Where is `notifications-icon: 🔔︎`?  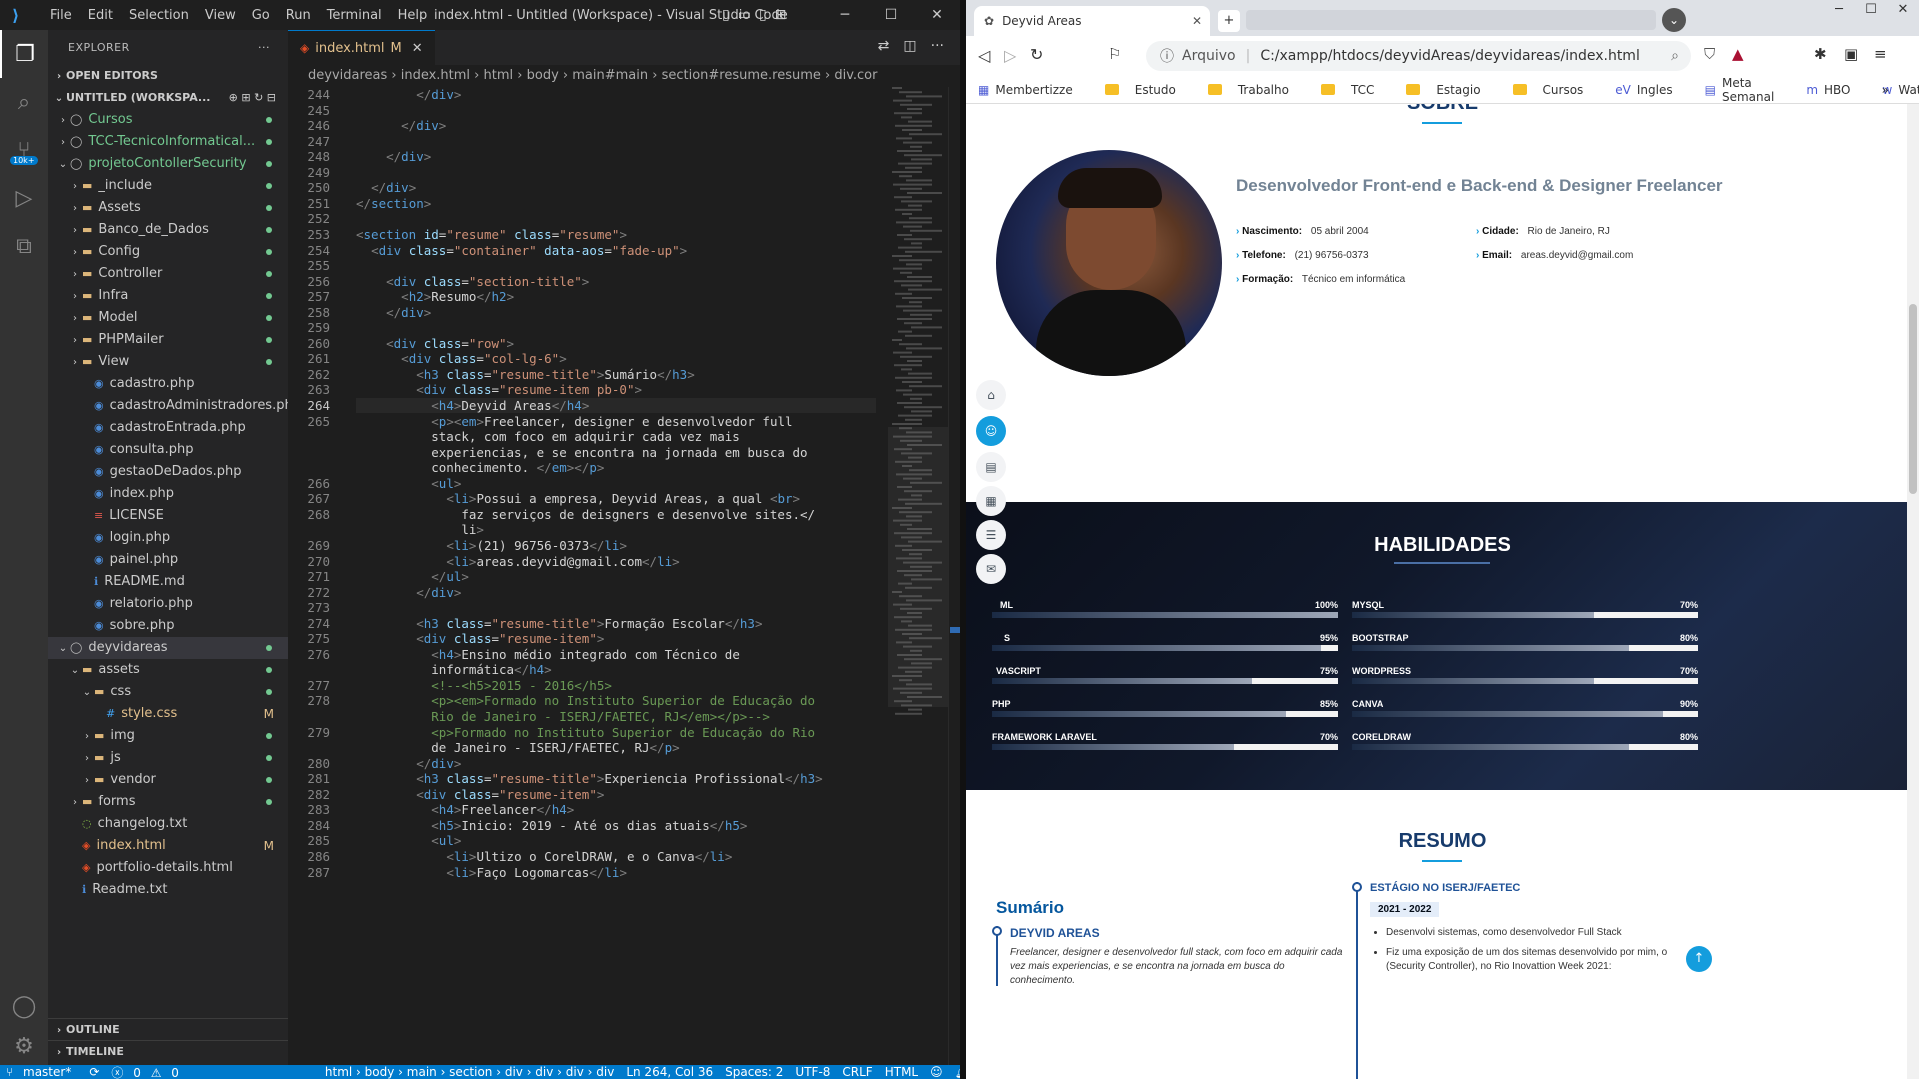
notifications-icon: 🔔︎ is located at coordinates (954, 1072).